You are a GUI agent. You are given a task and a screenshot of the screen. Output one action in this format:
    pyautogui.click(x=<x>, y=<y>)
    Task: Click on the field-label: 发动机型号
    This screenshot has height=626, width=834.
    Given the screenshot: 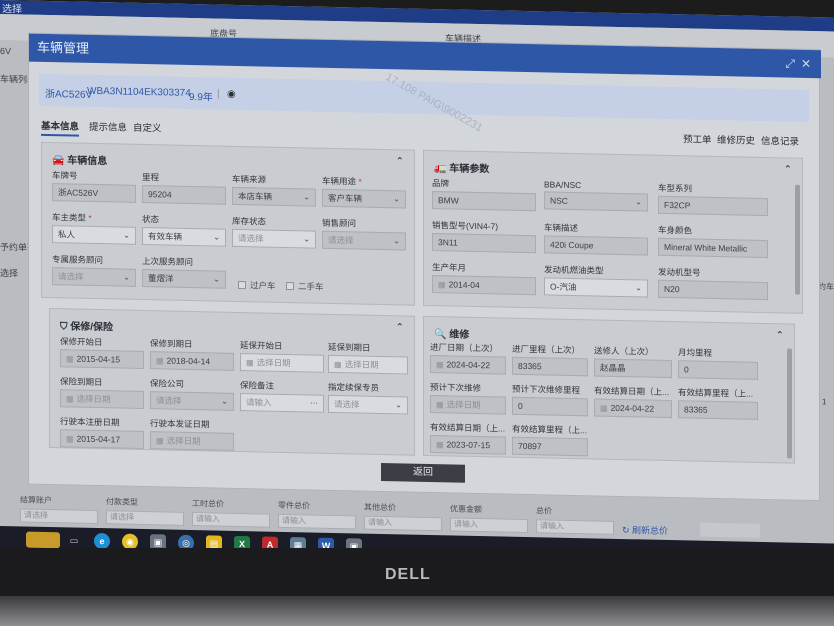 What is the action you would take?
    pyautogui.click(x=679, y=272)
    